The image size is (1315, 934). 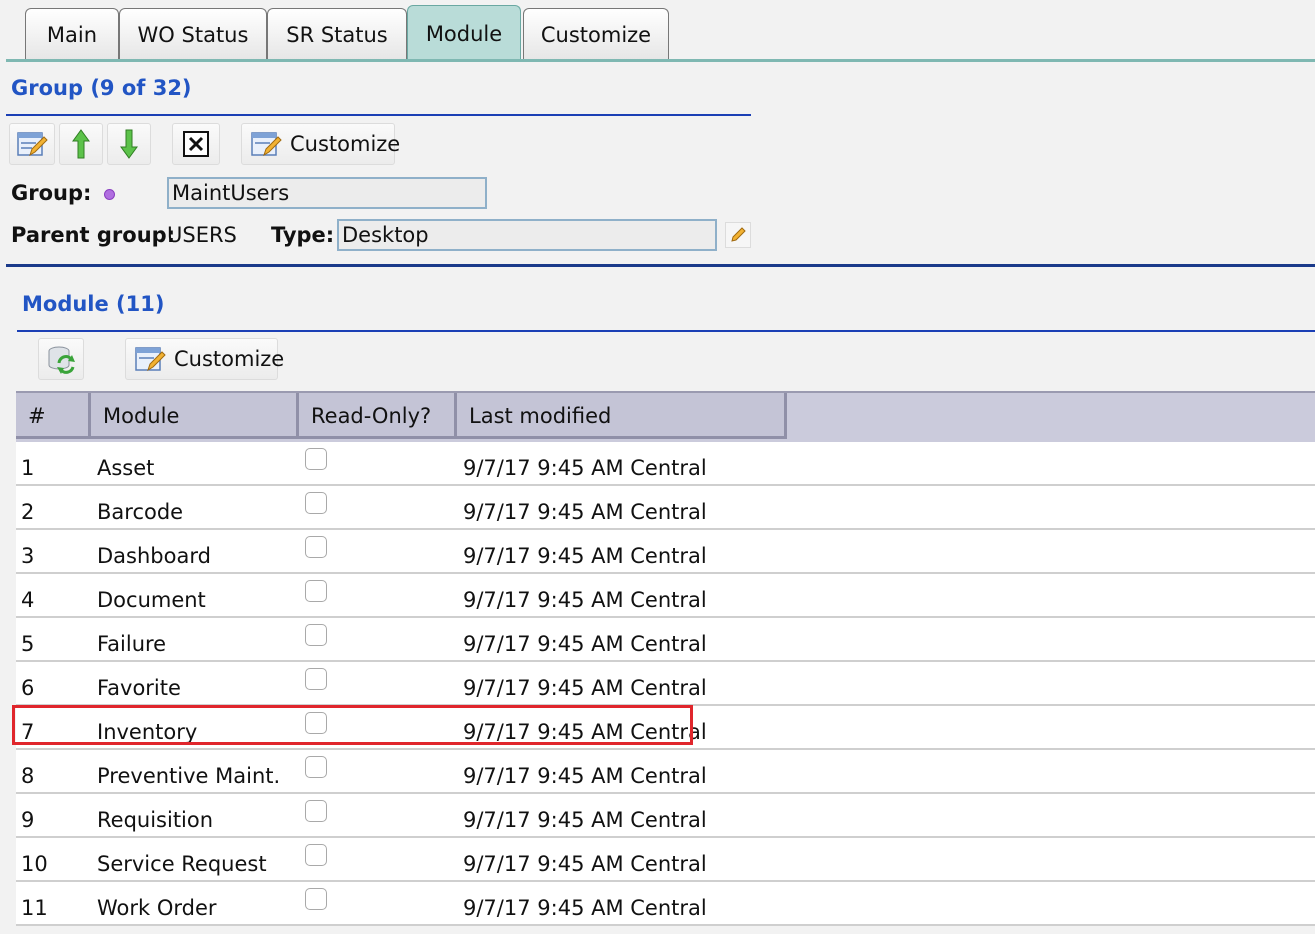 I want to click on table-row: 4 Document 9/7/17 9:45 AM Central, so click(x=665, y=596).